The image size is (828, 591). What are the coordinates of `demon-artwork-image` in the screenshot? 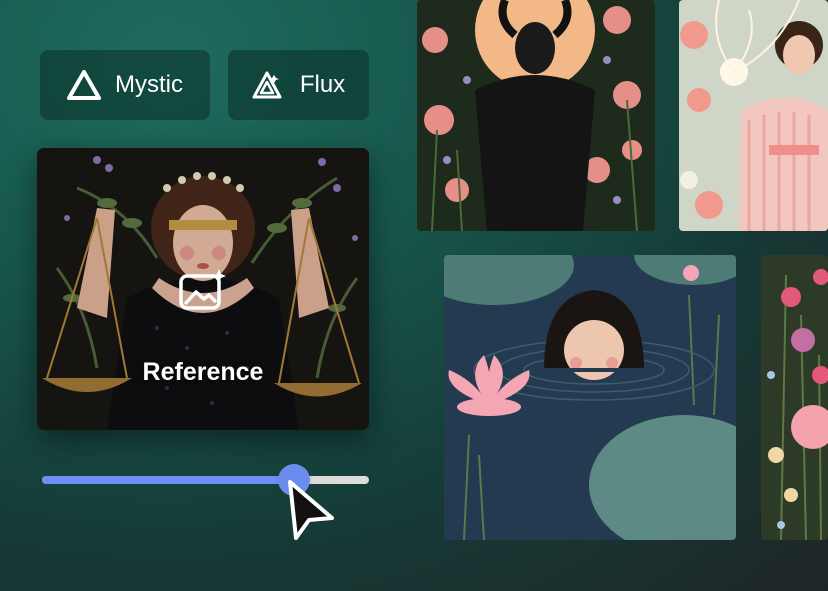 It's located at (536, 115).